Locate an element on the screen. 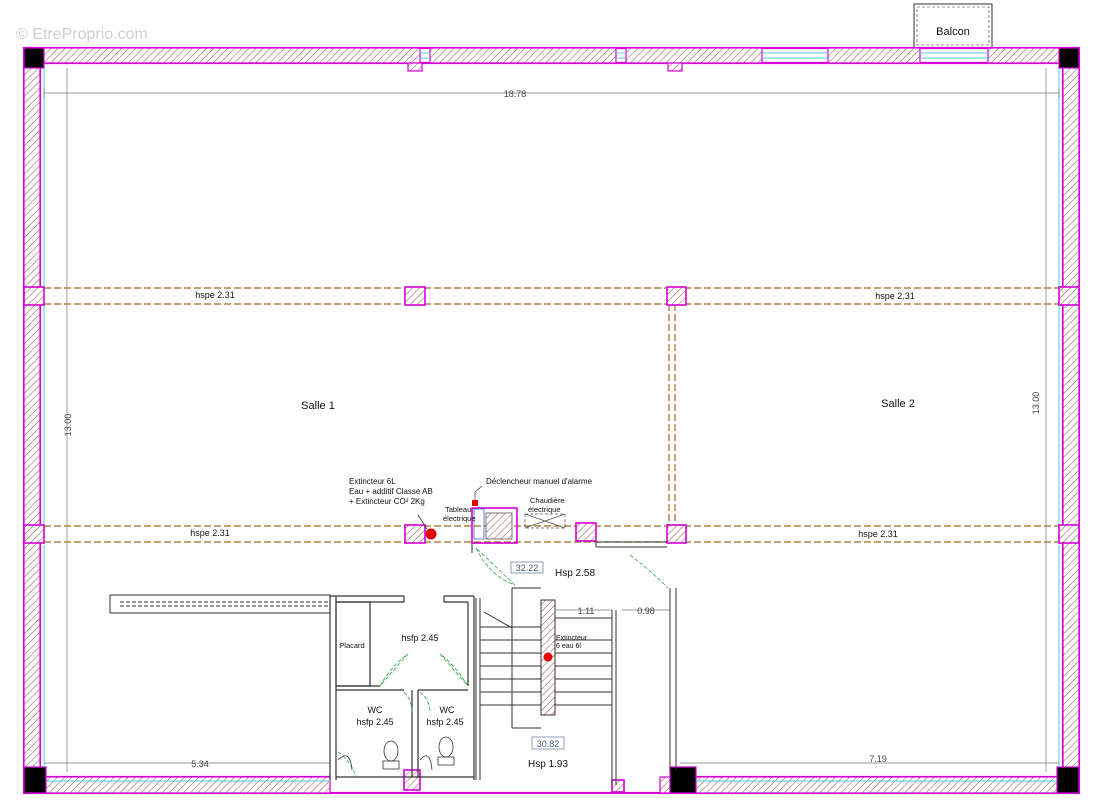 This screenshot has height=805, width=1094. sanitary-walls is located at coordinates (402, 687).